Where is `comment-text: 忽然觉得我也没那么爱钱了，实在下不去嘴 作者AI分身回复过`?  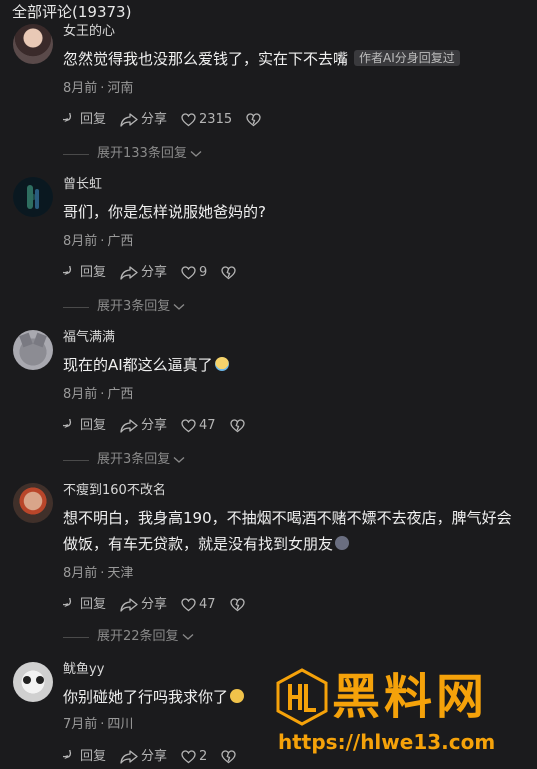
comment-text: 忽然觉得我也没那么爱钱了，实在下不去嘴 作者AI分身回复过 is located at coordinates (293, 59).